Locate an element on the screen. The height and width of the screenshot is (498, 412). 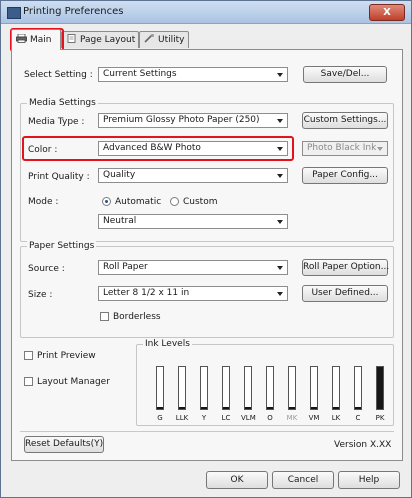
select-setting-combo: Current Settings is located at coordinates (193, 74).